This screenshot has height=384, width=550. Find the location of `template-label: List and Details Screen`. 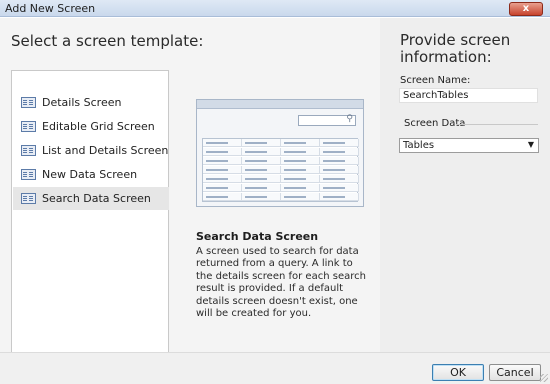

template-label: List and Details Screen is located at coordinates (105, 150).